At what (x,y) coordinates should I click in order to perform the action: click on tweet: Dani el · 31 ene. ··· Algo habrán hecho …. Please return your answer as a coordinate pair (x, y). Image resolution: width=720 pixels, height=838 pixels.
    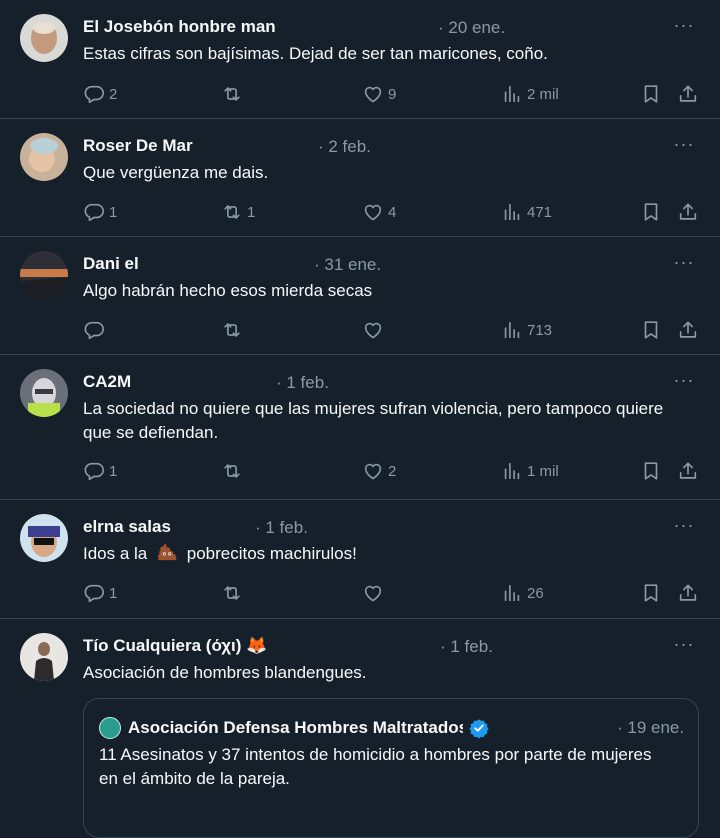
    Looking at the image, I should click on (360, 296).